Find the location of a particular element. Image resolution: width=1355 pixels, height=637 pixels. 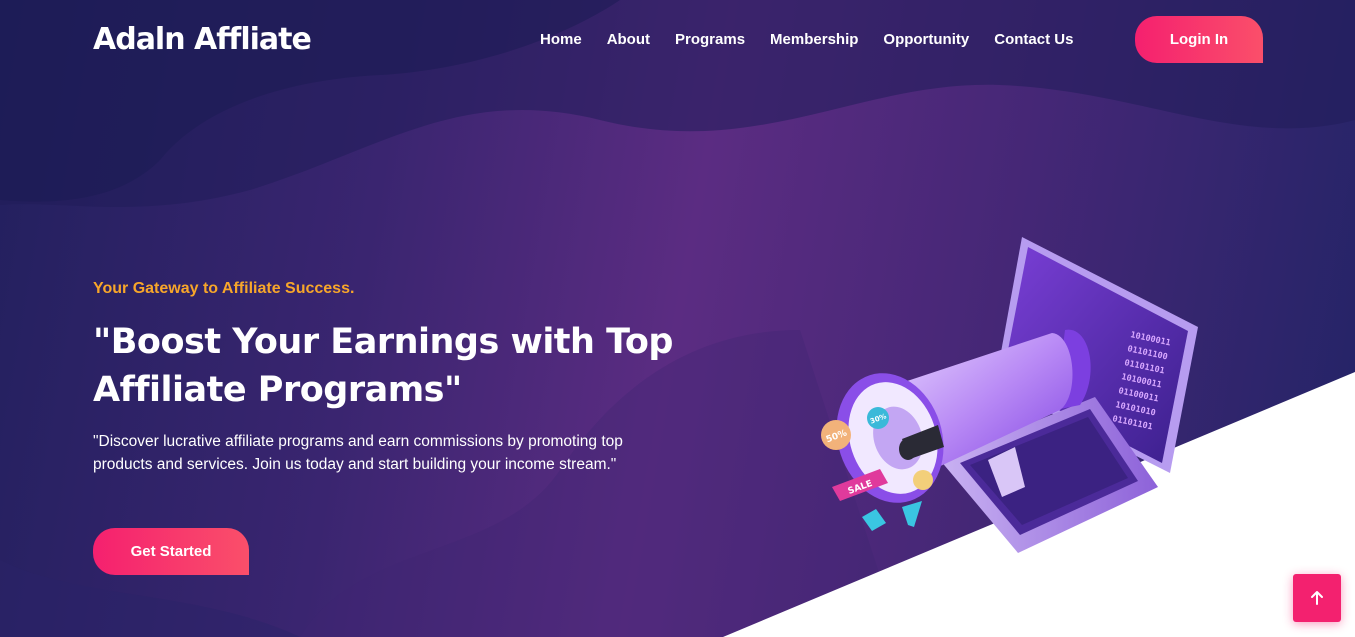

hero-tagline: Your Gateway to Affiliate Success. is located at coordinates (224, 288).